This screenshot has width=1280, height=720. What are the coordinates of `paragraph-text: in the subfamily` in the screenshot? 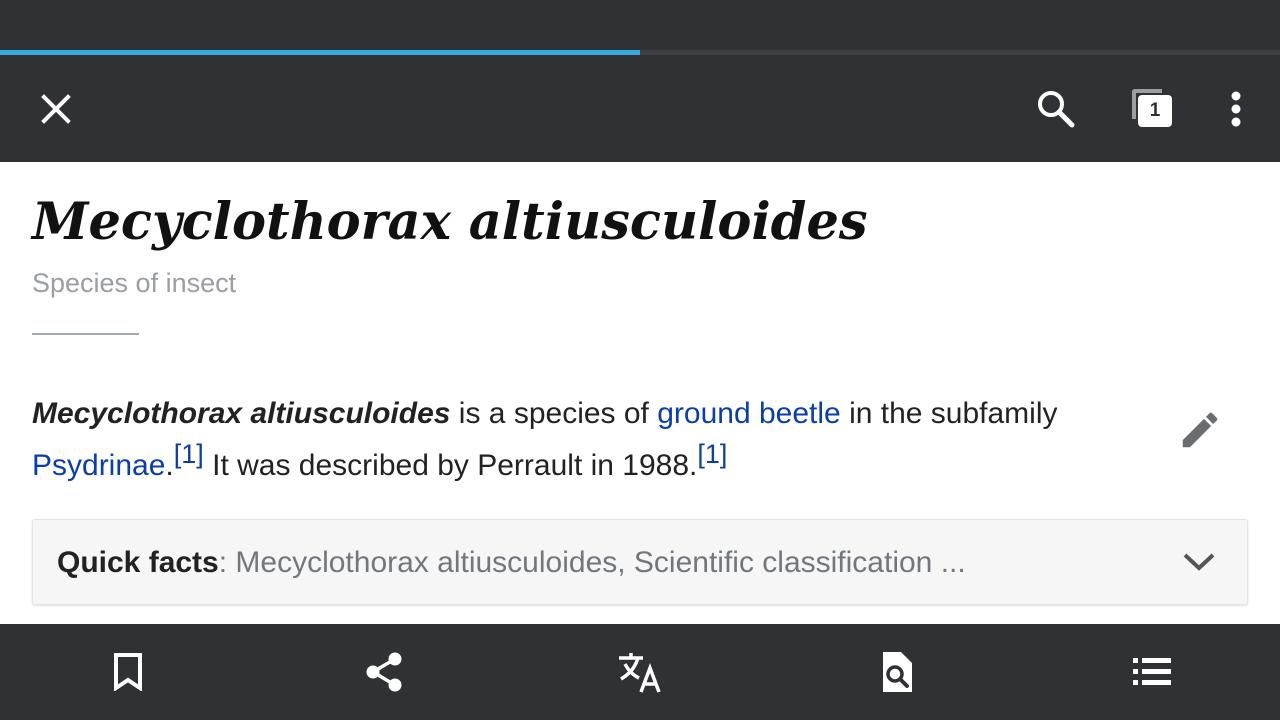 It's located at (949, 413).